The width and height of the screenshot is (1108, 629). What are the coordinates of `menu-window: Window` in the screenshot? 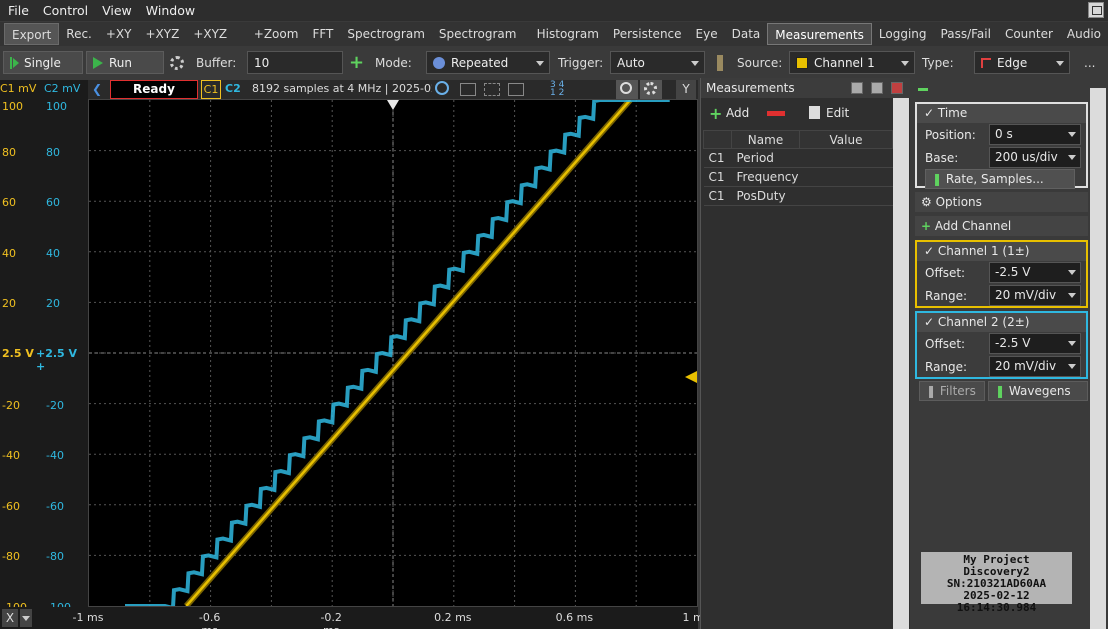 It's located at (169, 10).